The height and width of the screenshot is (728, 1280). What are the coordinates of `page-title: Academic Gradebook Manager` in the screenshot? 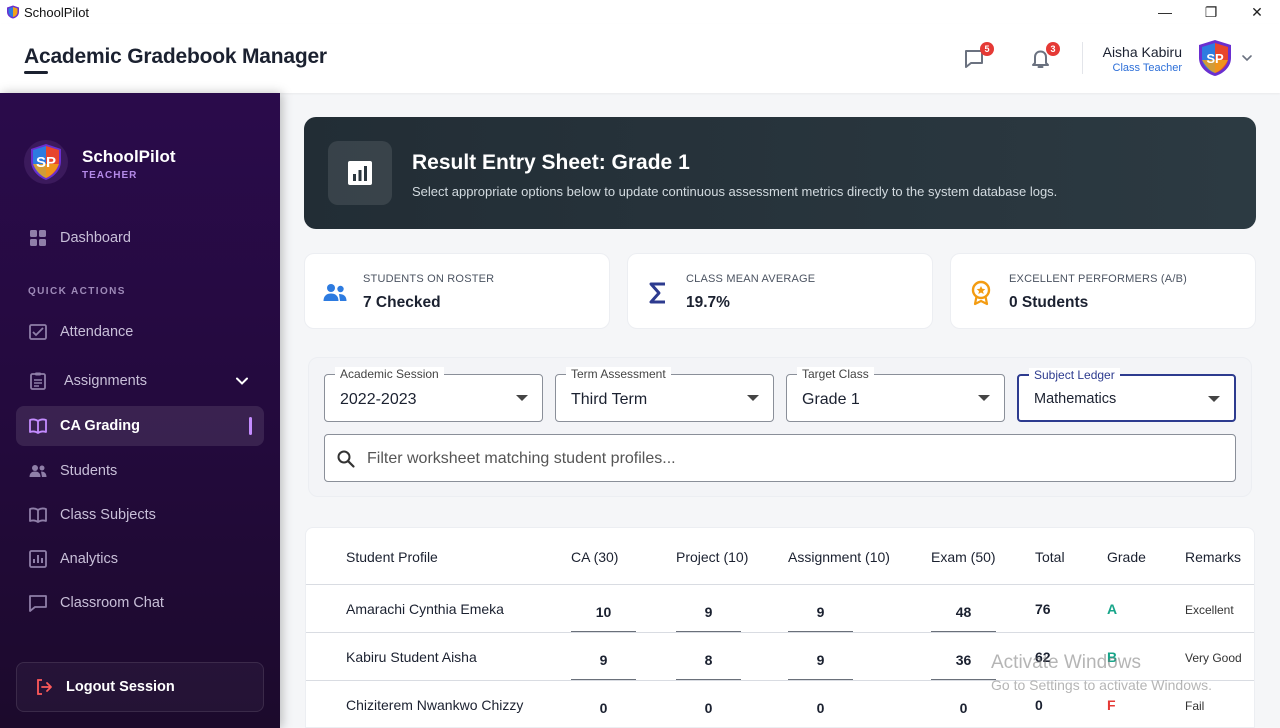 It's located at (175, 56).